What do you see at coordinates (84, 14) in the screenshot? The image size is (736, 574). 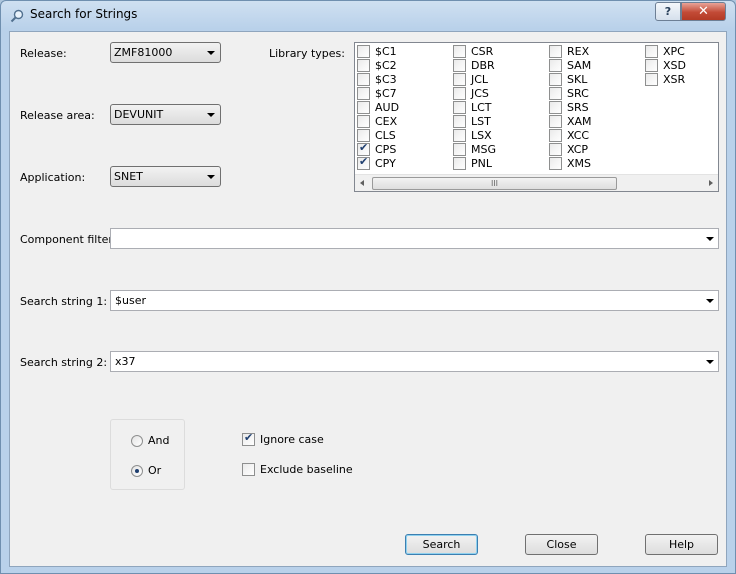 I see `dialog-title: Search for Strings` at bounding box center [84, 14].